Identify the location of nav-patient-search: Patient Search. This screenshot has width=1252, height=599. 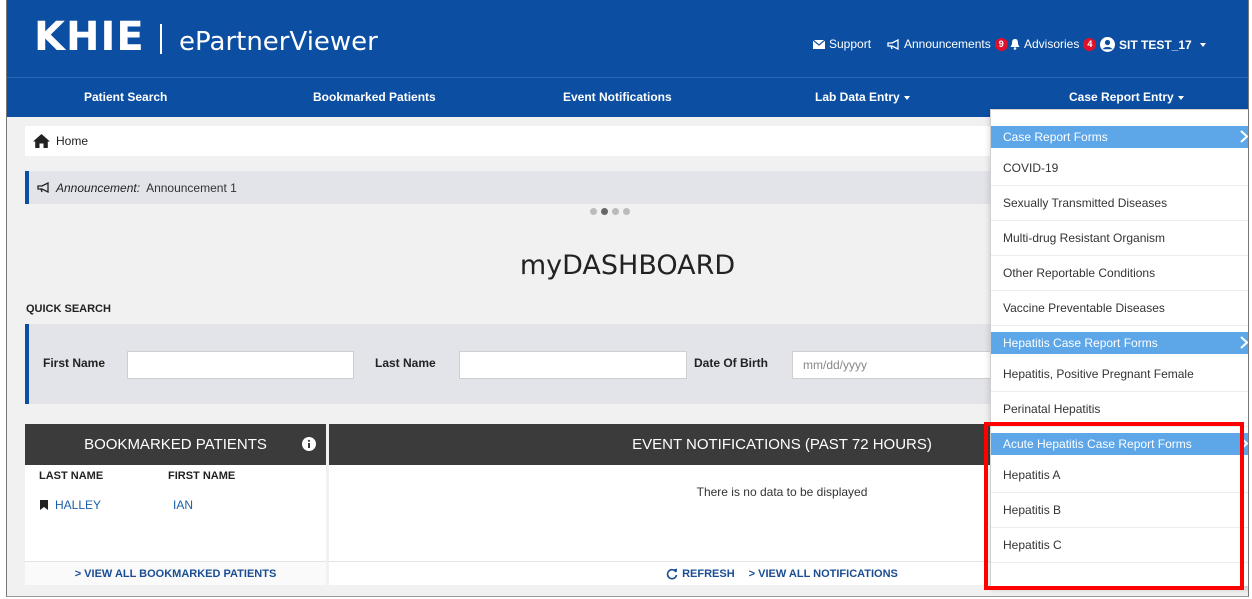
(125, 97).